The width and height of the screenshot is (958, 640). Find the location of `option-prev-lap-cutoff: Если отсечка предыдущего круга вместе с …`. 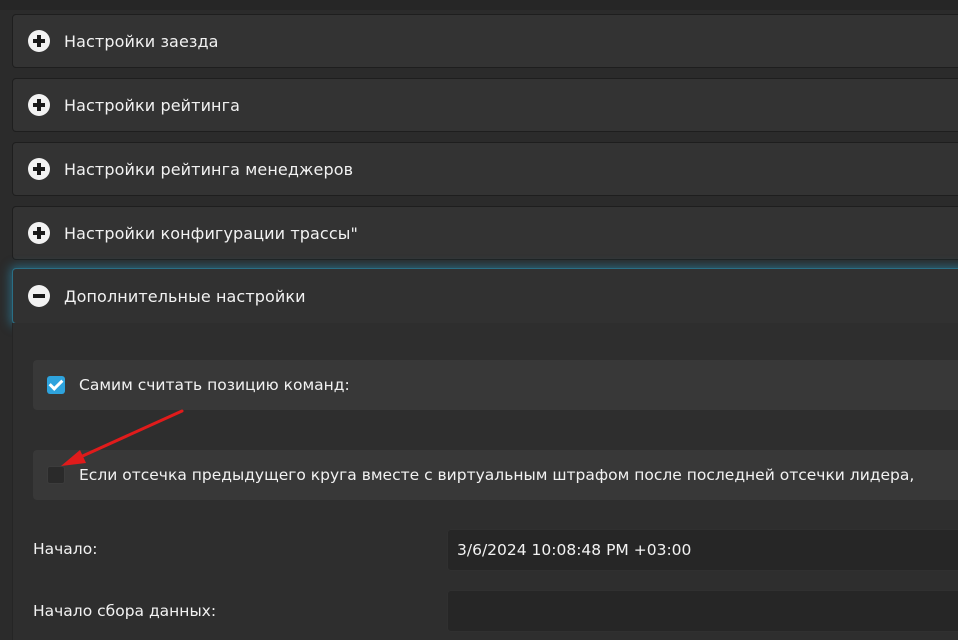

option-prev-lap-cutoff: Если отсечка предыдущего круга вместе с … is located at coordinates (495, 475).